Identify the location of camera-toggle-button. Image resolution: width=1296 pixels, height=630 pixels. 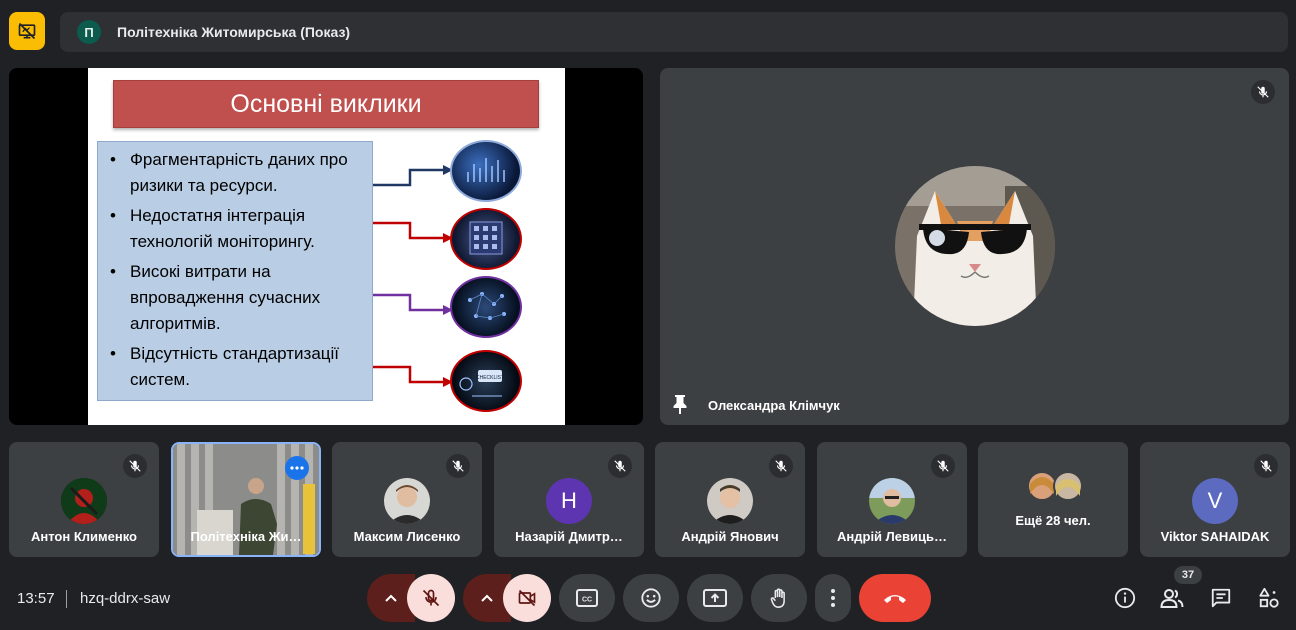
(527, 598).